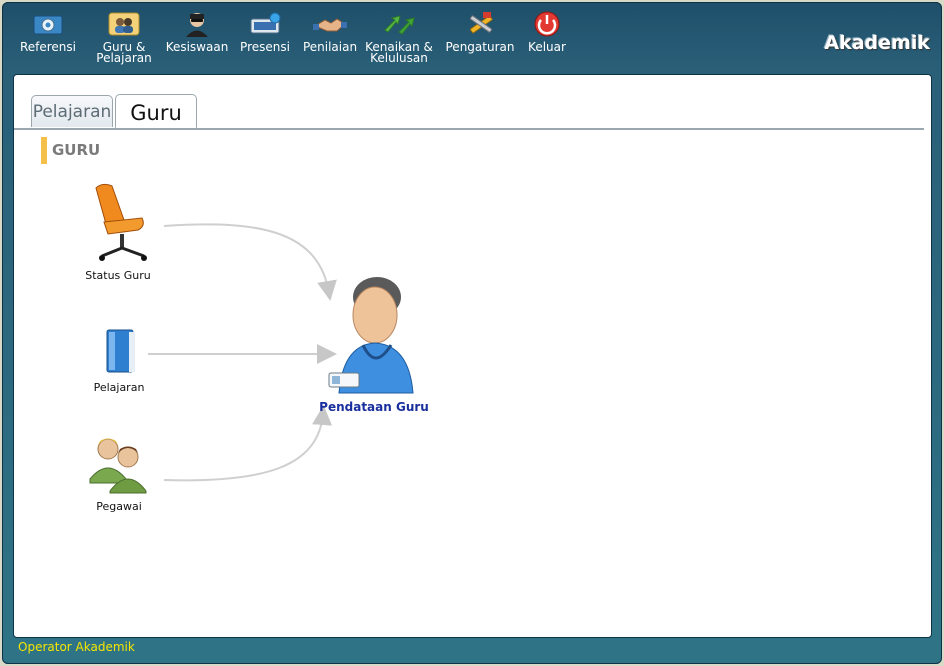  What do you see at coordinates (265, 47) in the screenshot?
I see `toolbar-presensi-label: Presensi` at bounding box center [265, 47].